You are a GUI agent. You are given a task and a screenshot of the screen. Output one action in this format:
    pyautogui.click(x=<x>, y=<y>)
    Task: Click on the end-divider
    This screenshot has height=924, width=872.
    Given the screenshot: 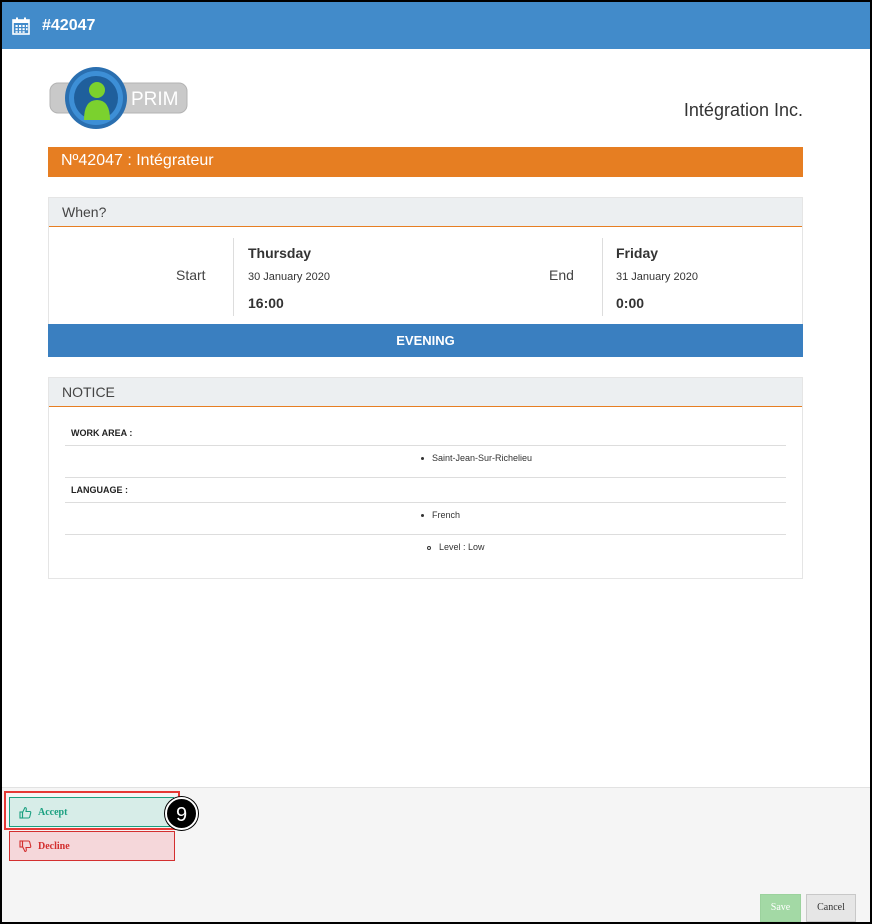 What is the action you would take?
    pyautogui.click(x=602, y=277)
    